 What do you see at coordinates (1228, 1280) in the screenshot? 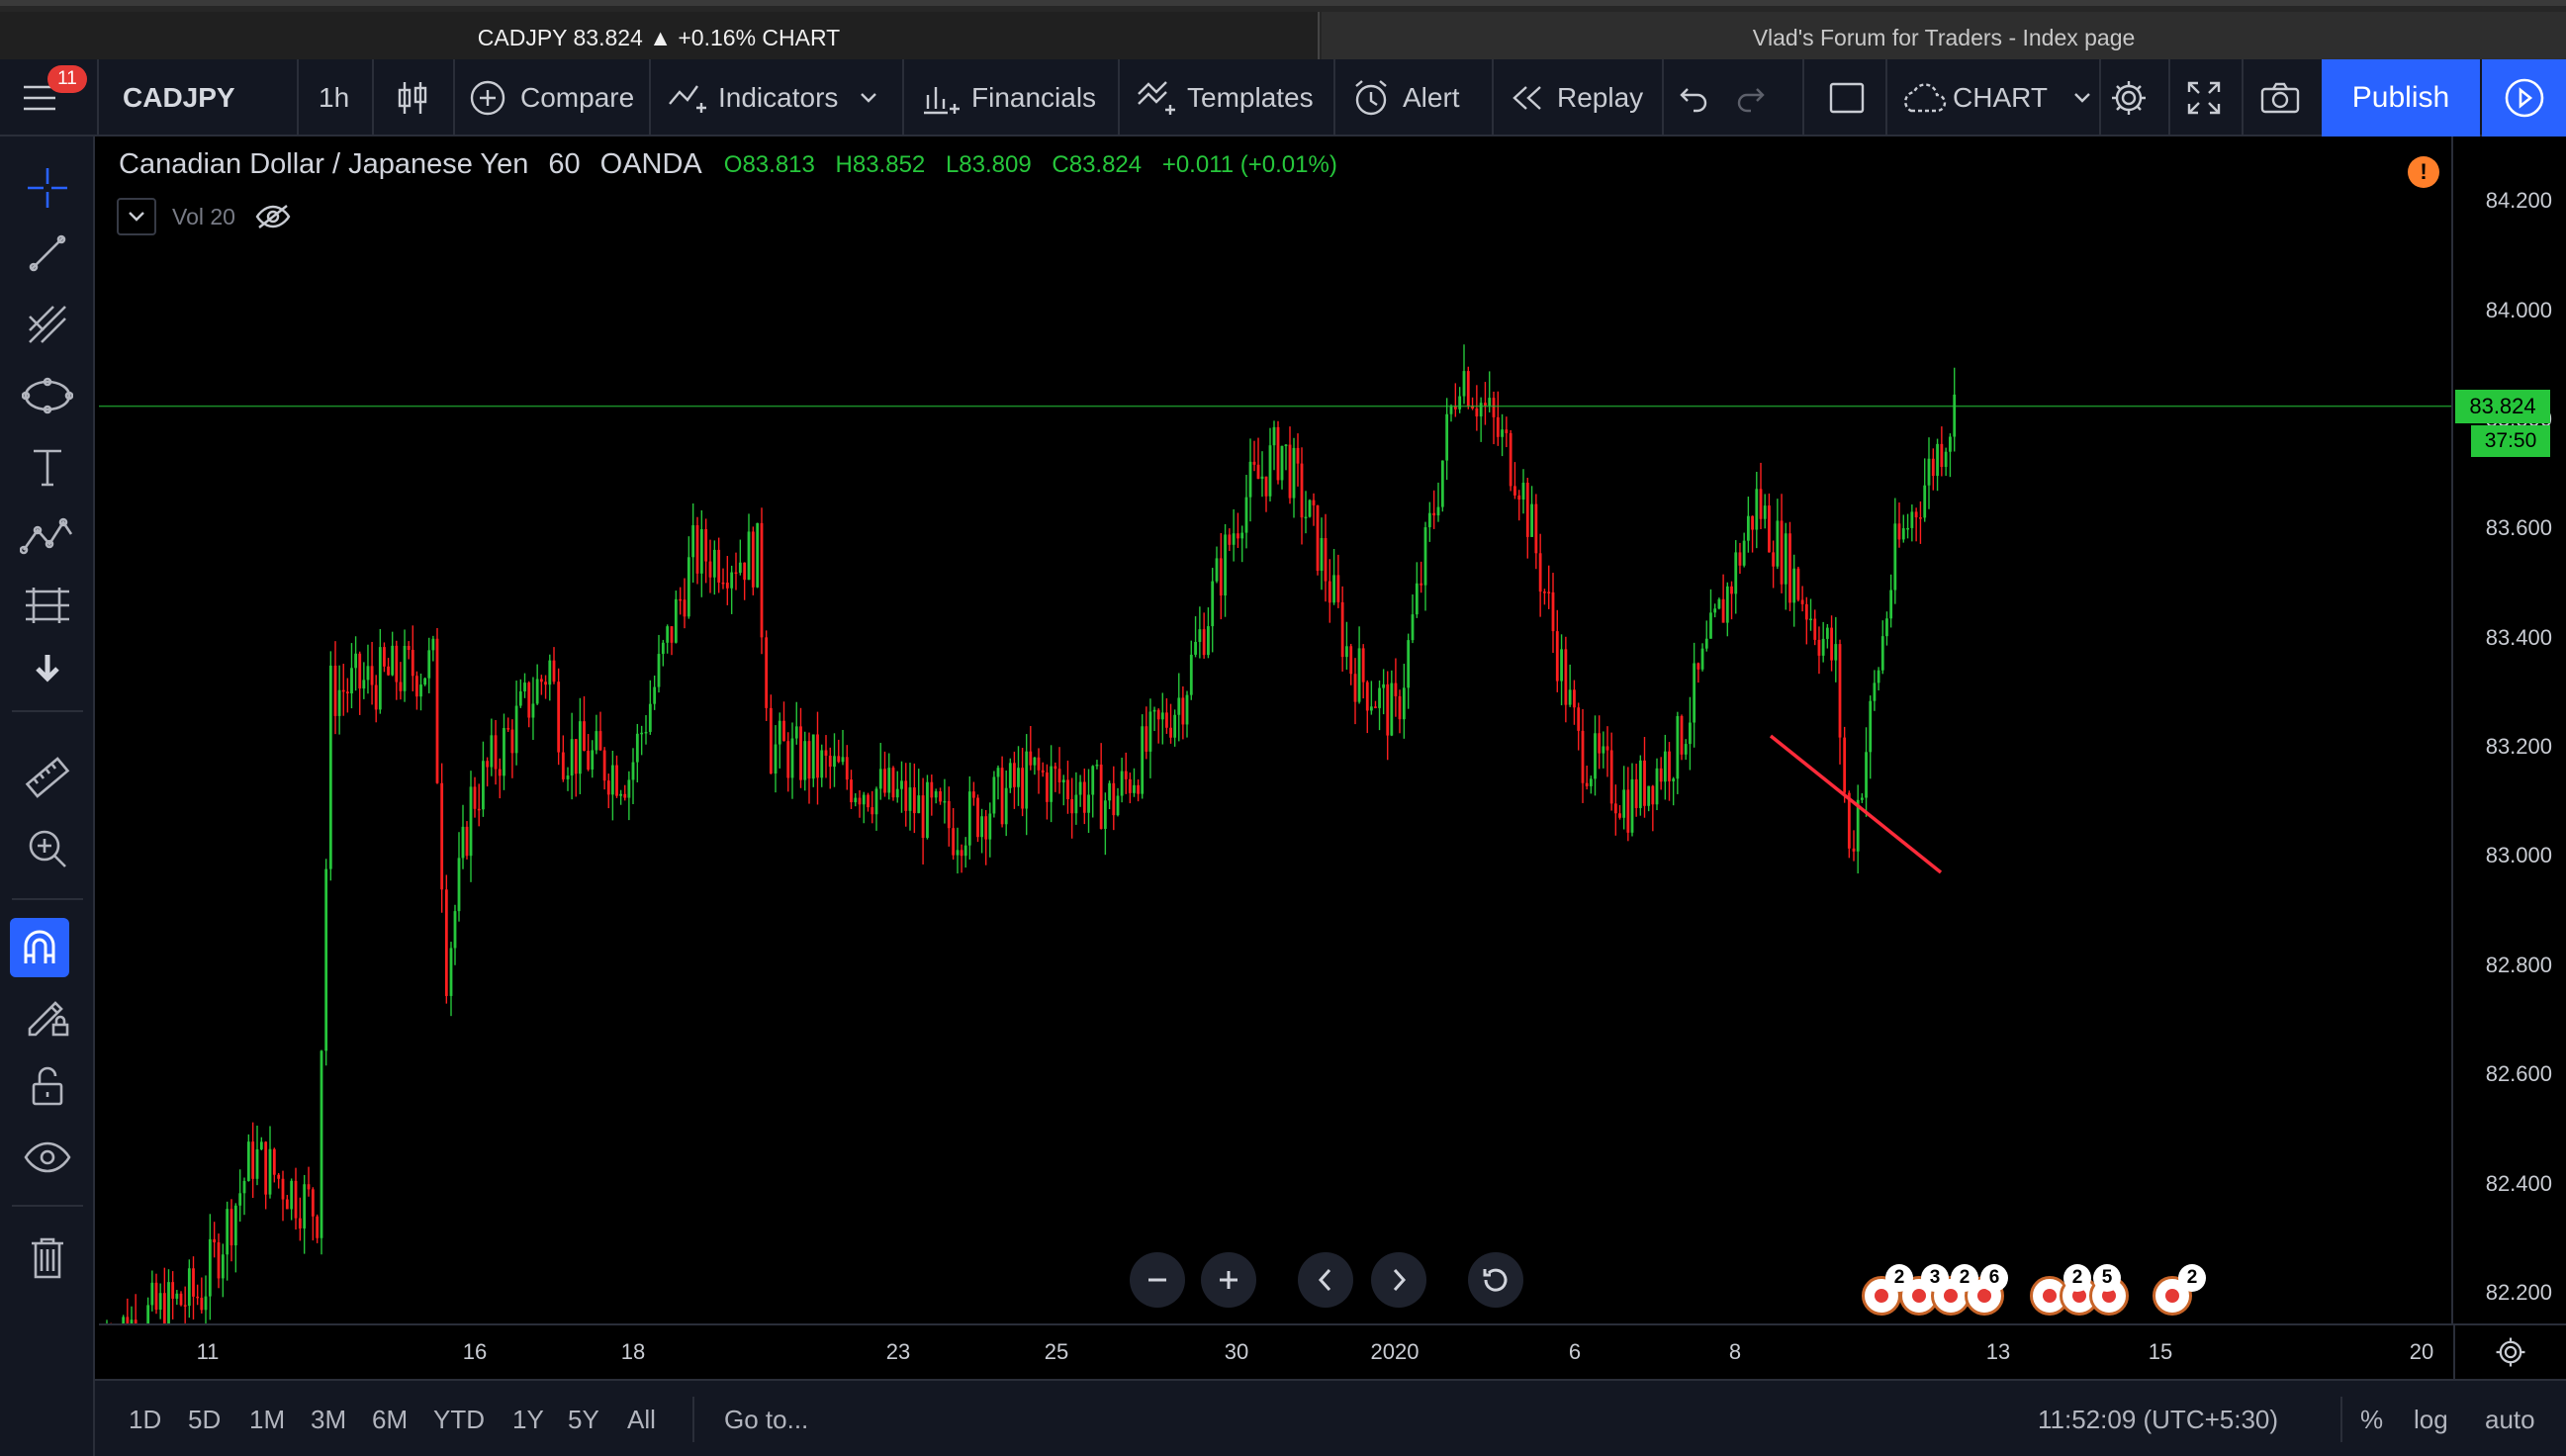
I see `zoom-in-button` at bounding box center [1228, 1280].